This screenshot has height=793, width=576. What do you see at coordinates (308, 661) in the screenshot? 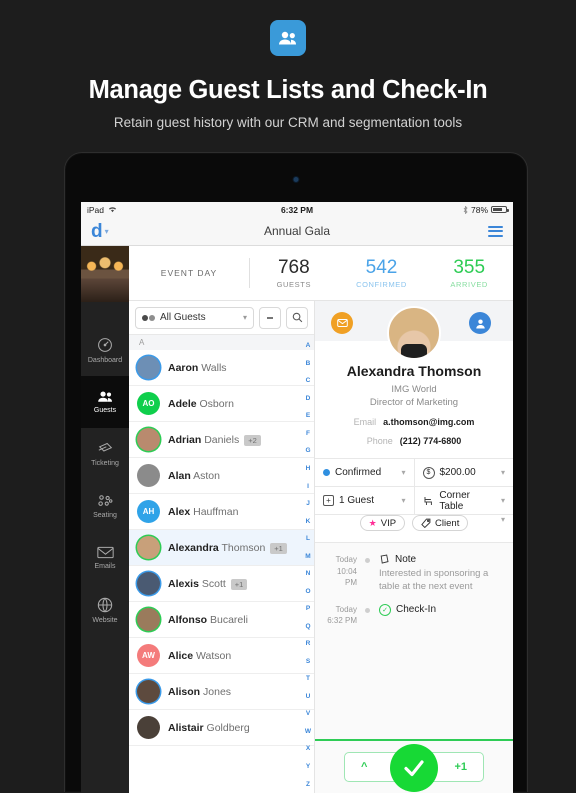
I see `alpha-letter: S` at bounding box center [308, 661].